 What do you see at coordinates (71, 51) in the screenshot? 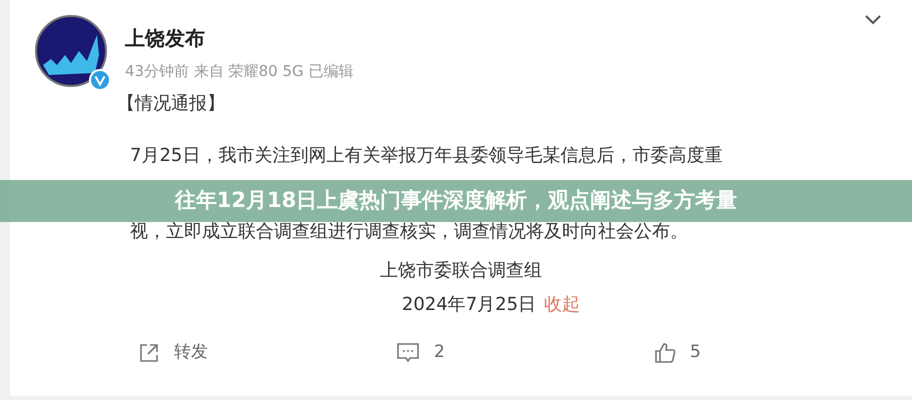
I see `avatar` at bounding box center [71, 51].